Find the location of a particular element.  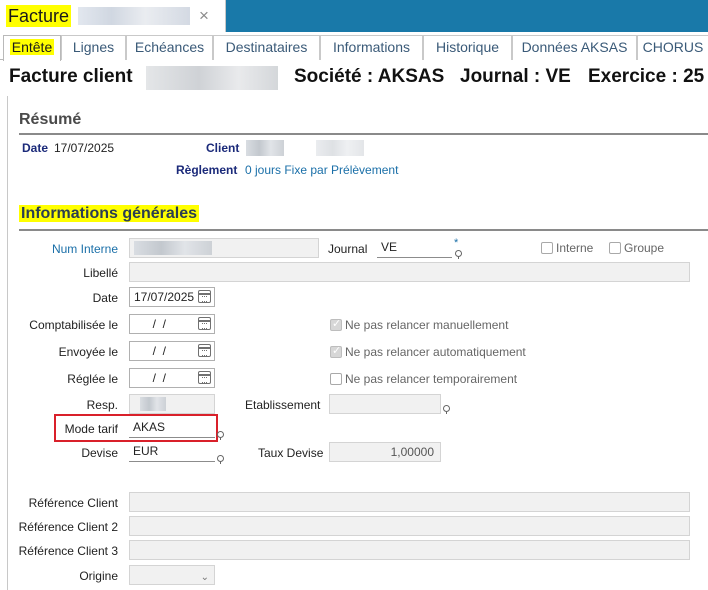

journal-pin-icon is located at coordinates (458, 254).